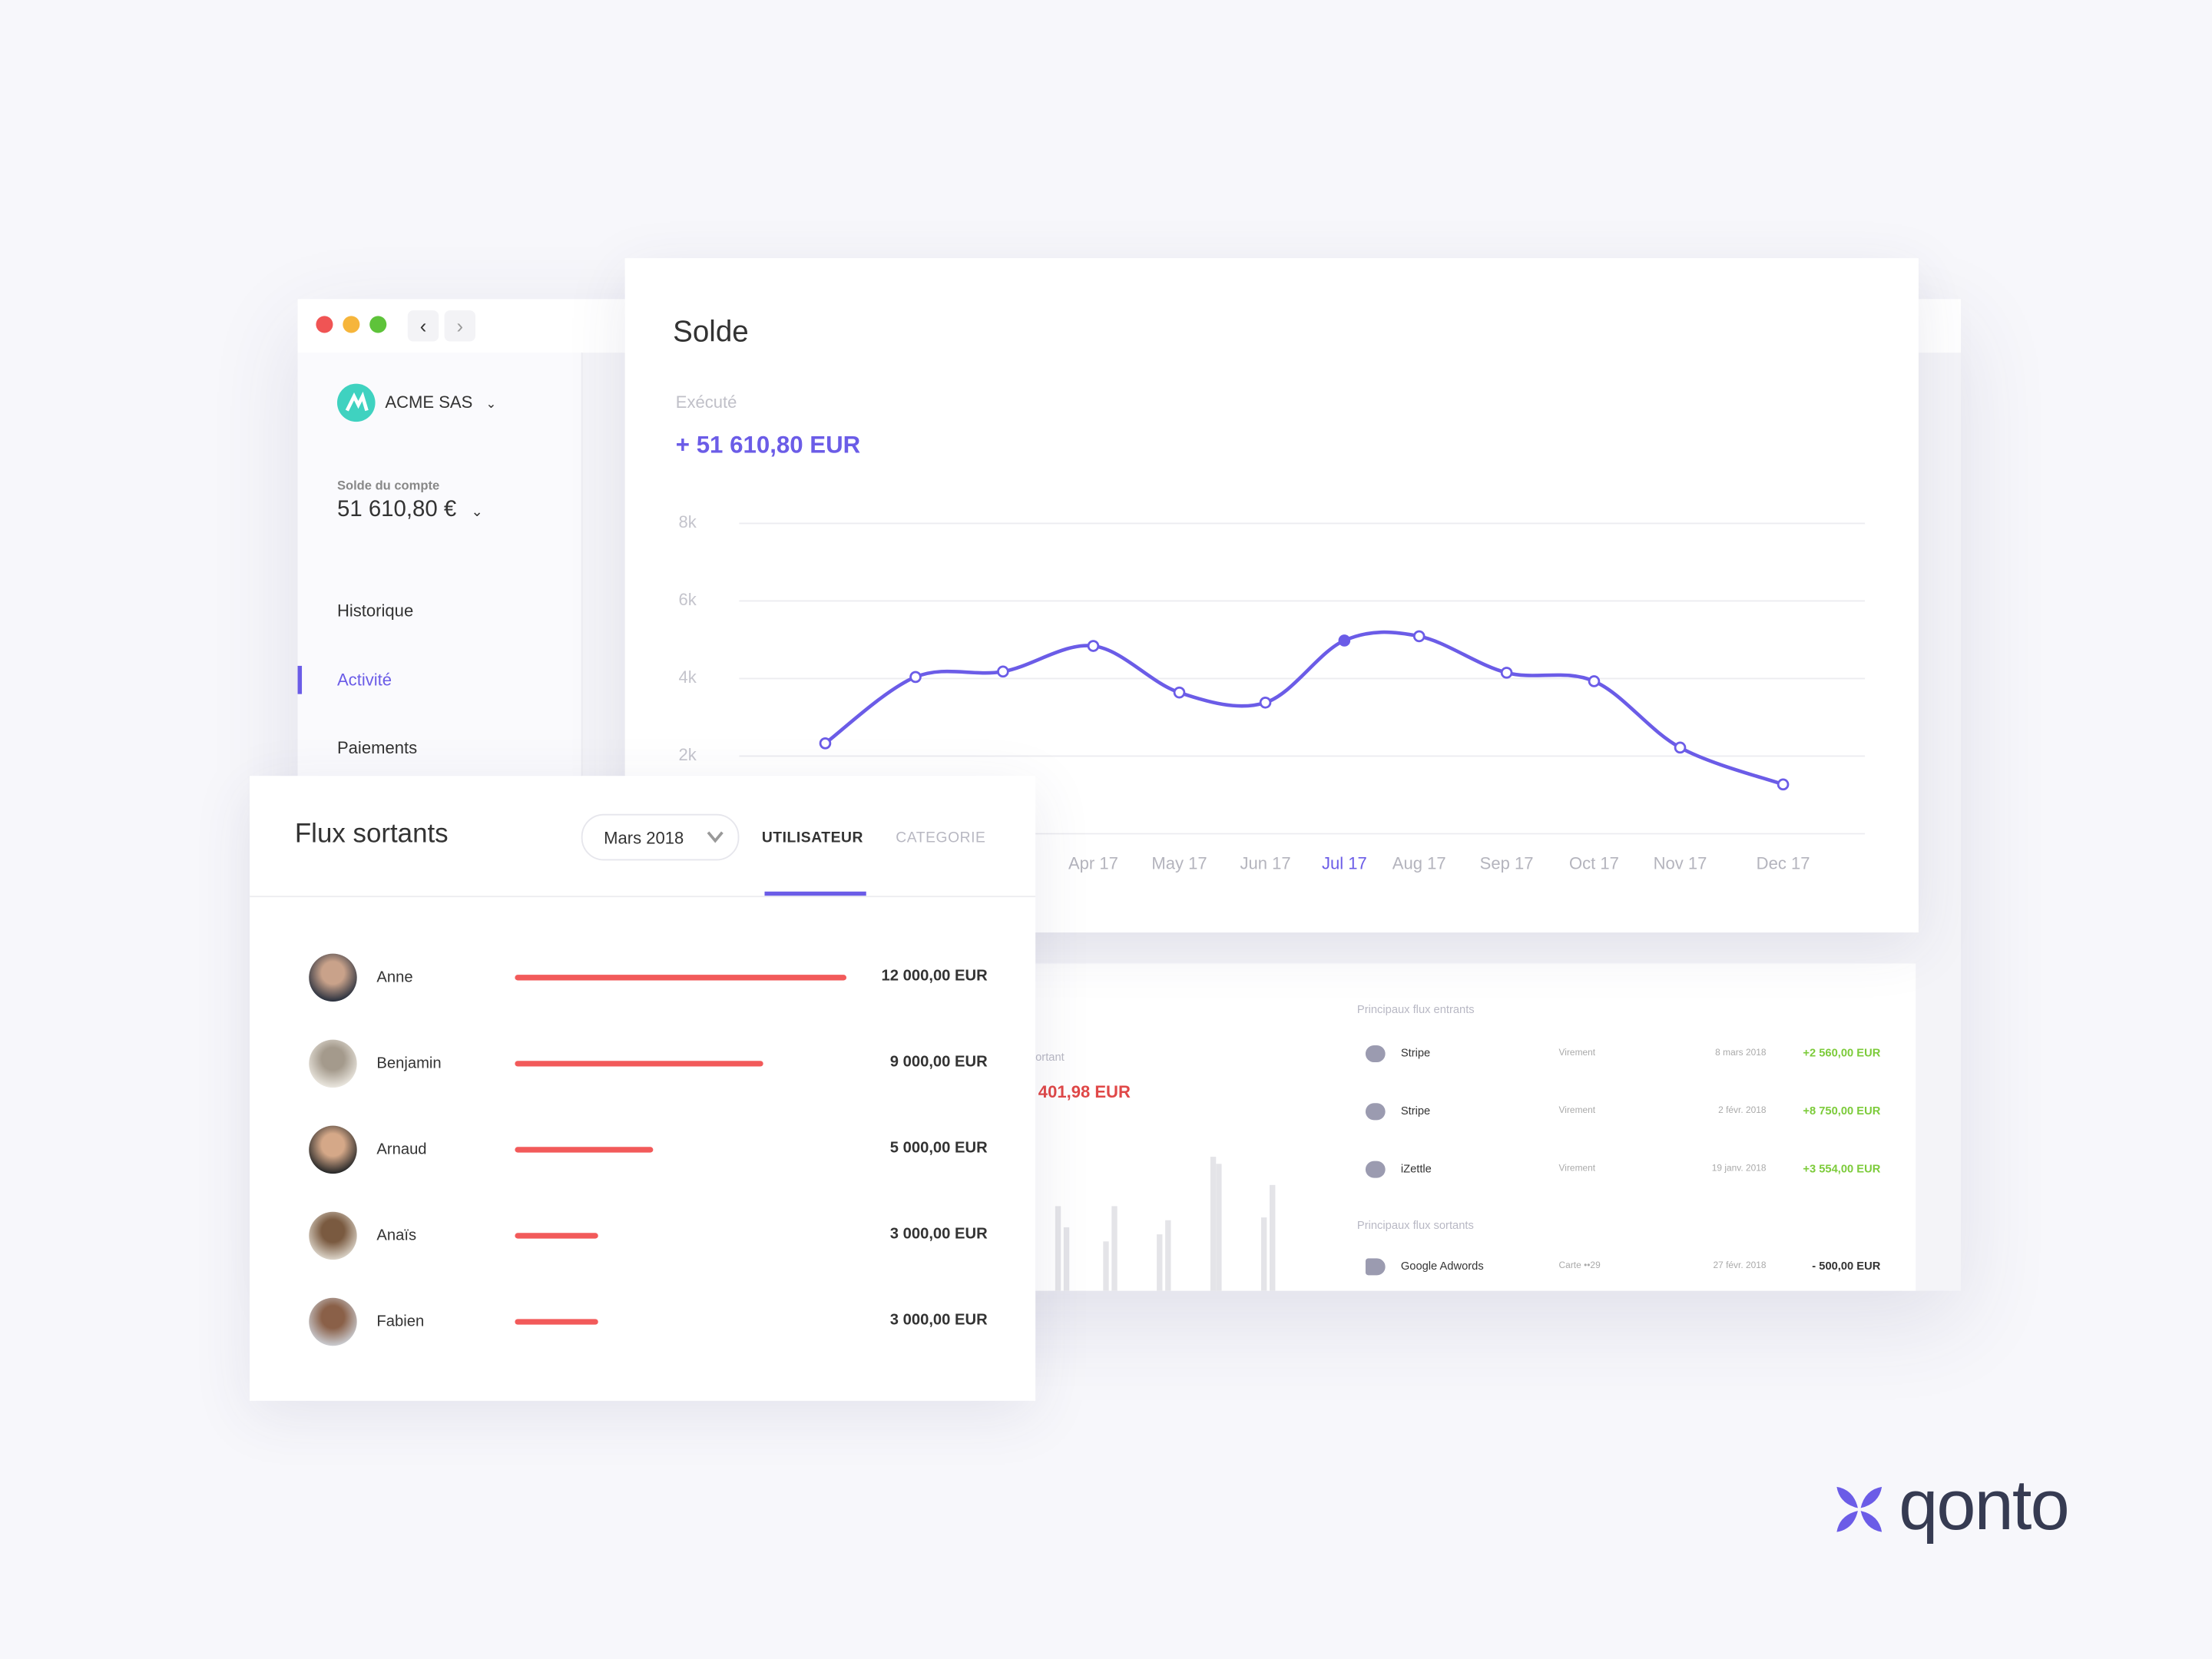 The width and height of the screenshot is (2212, 1659). I want to click on outflow-bars, so click(1166, 1224).